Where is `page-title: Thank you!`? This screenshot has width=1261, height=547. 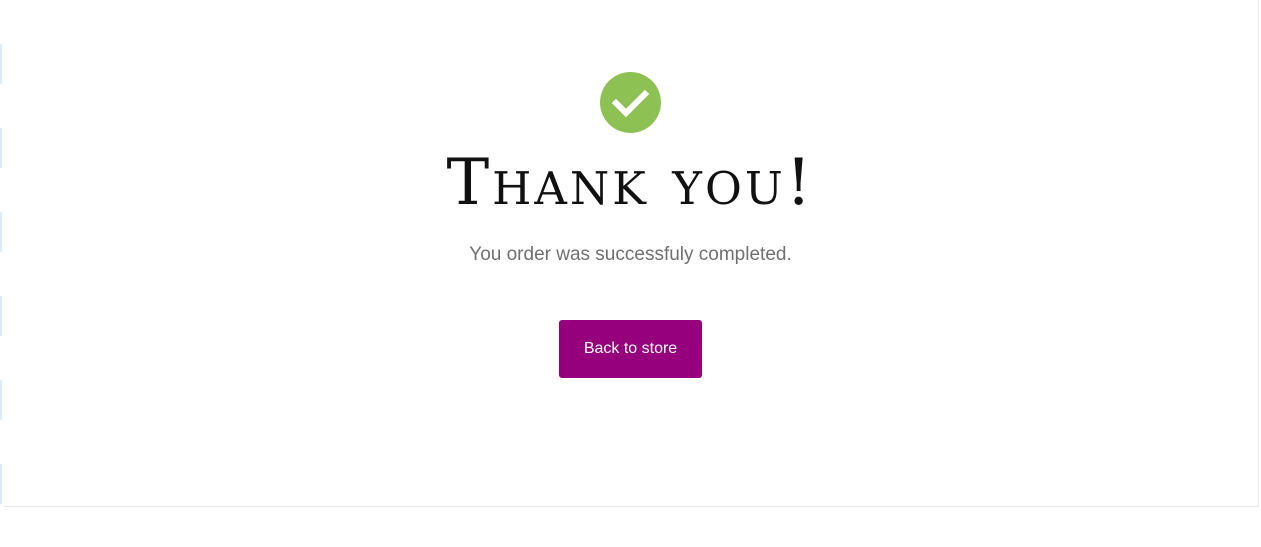 page-title: Thank you! is located at coordinates (630, 183).